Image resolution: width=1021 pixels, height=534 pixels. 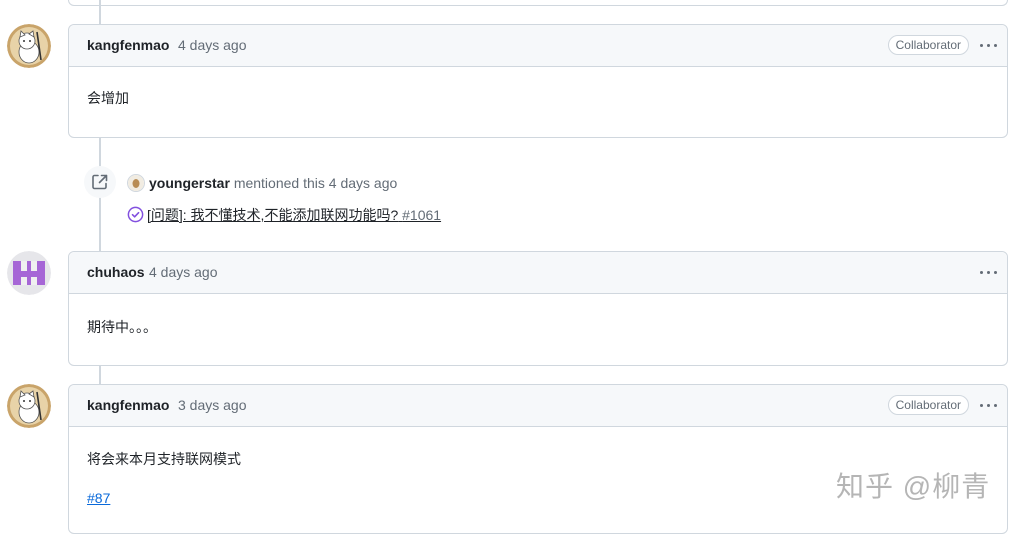 I want to click on comment-body: 期待中。。。, so click(x=122, y=327).